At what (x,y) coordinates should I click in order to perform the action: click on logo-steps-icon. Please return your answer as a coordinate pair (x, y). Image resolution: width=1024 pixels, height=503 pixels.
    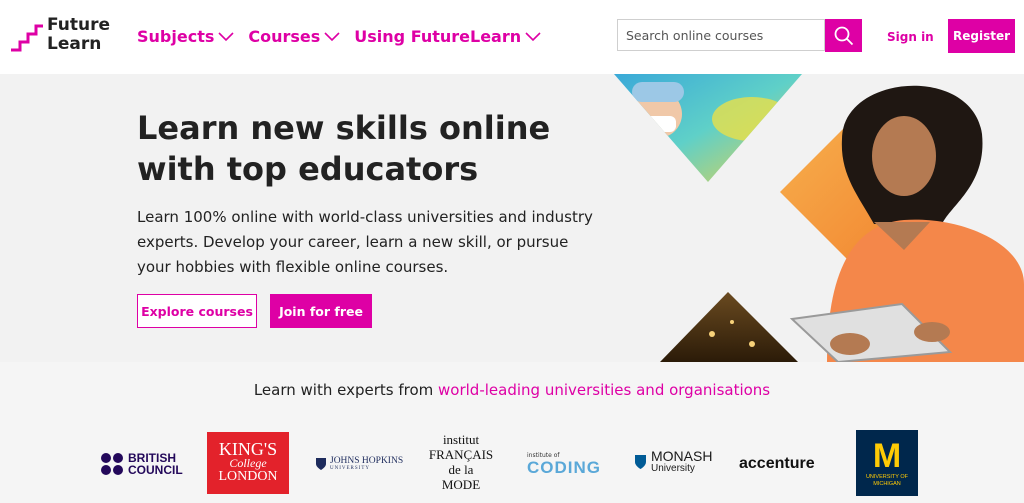
    Looking at the image, I should click on (27, 38).